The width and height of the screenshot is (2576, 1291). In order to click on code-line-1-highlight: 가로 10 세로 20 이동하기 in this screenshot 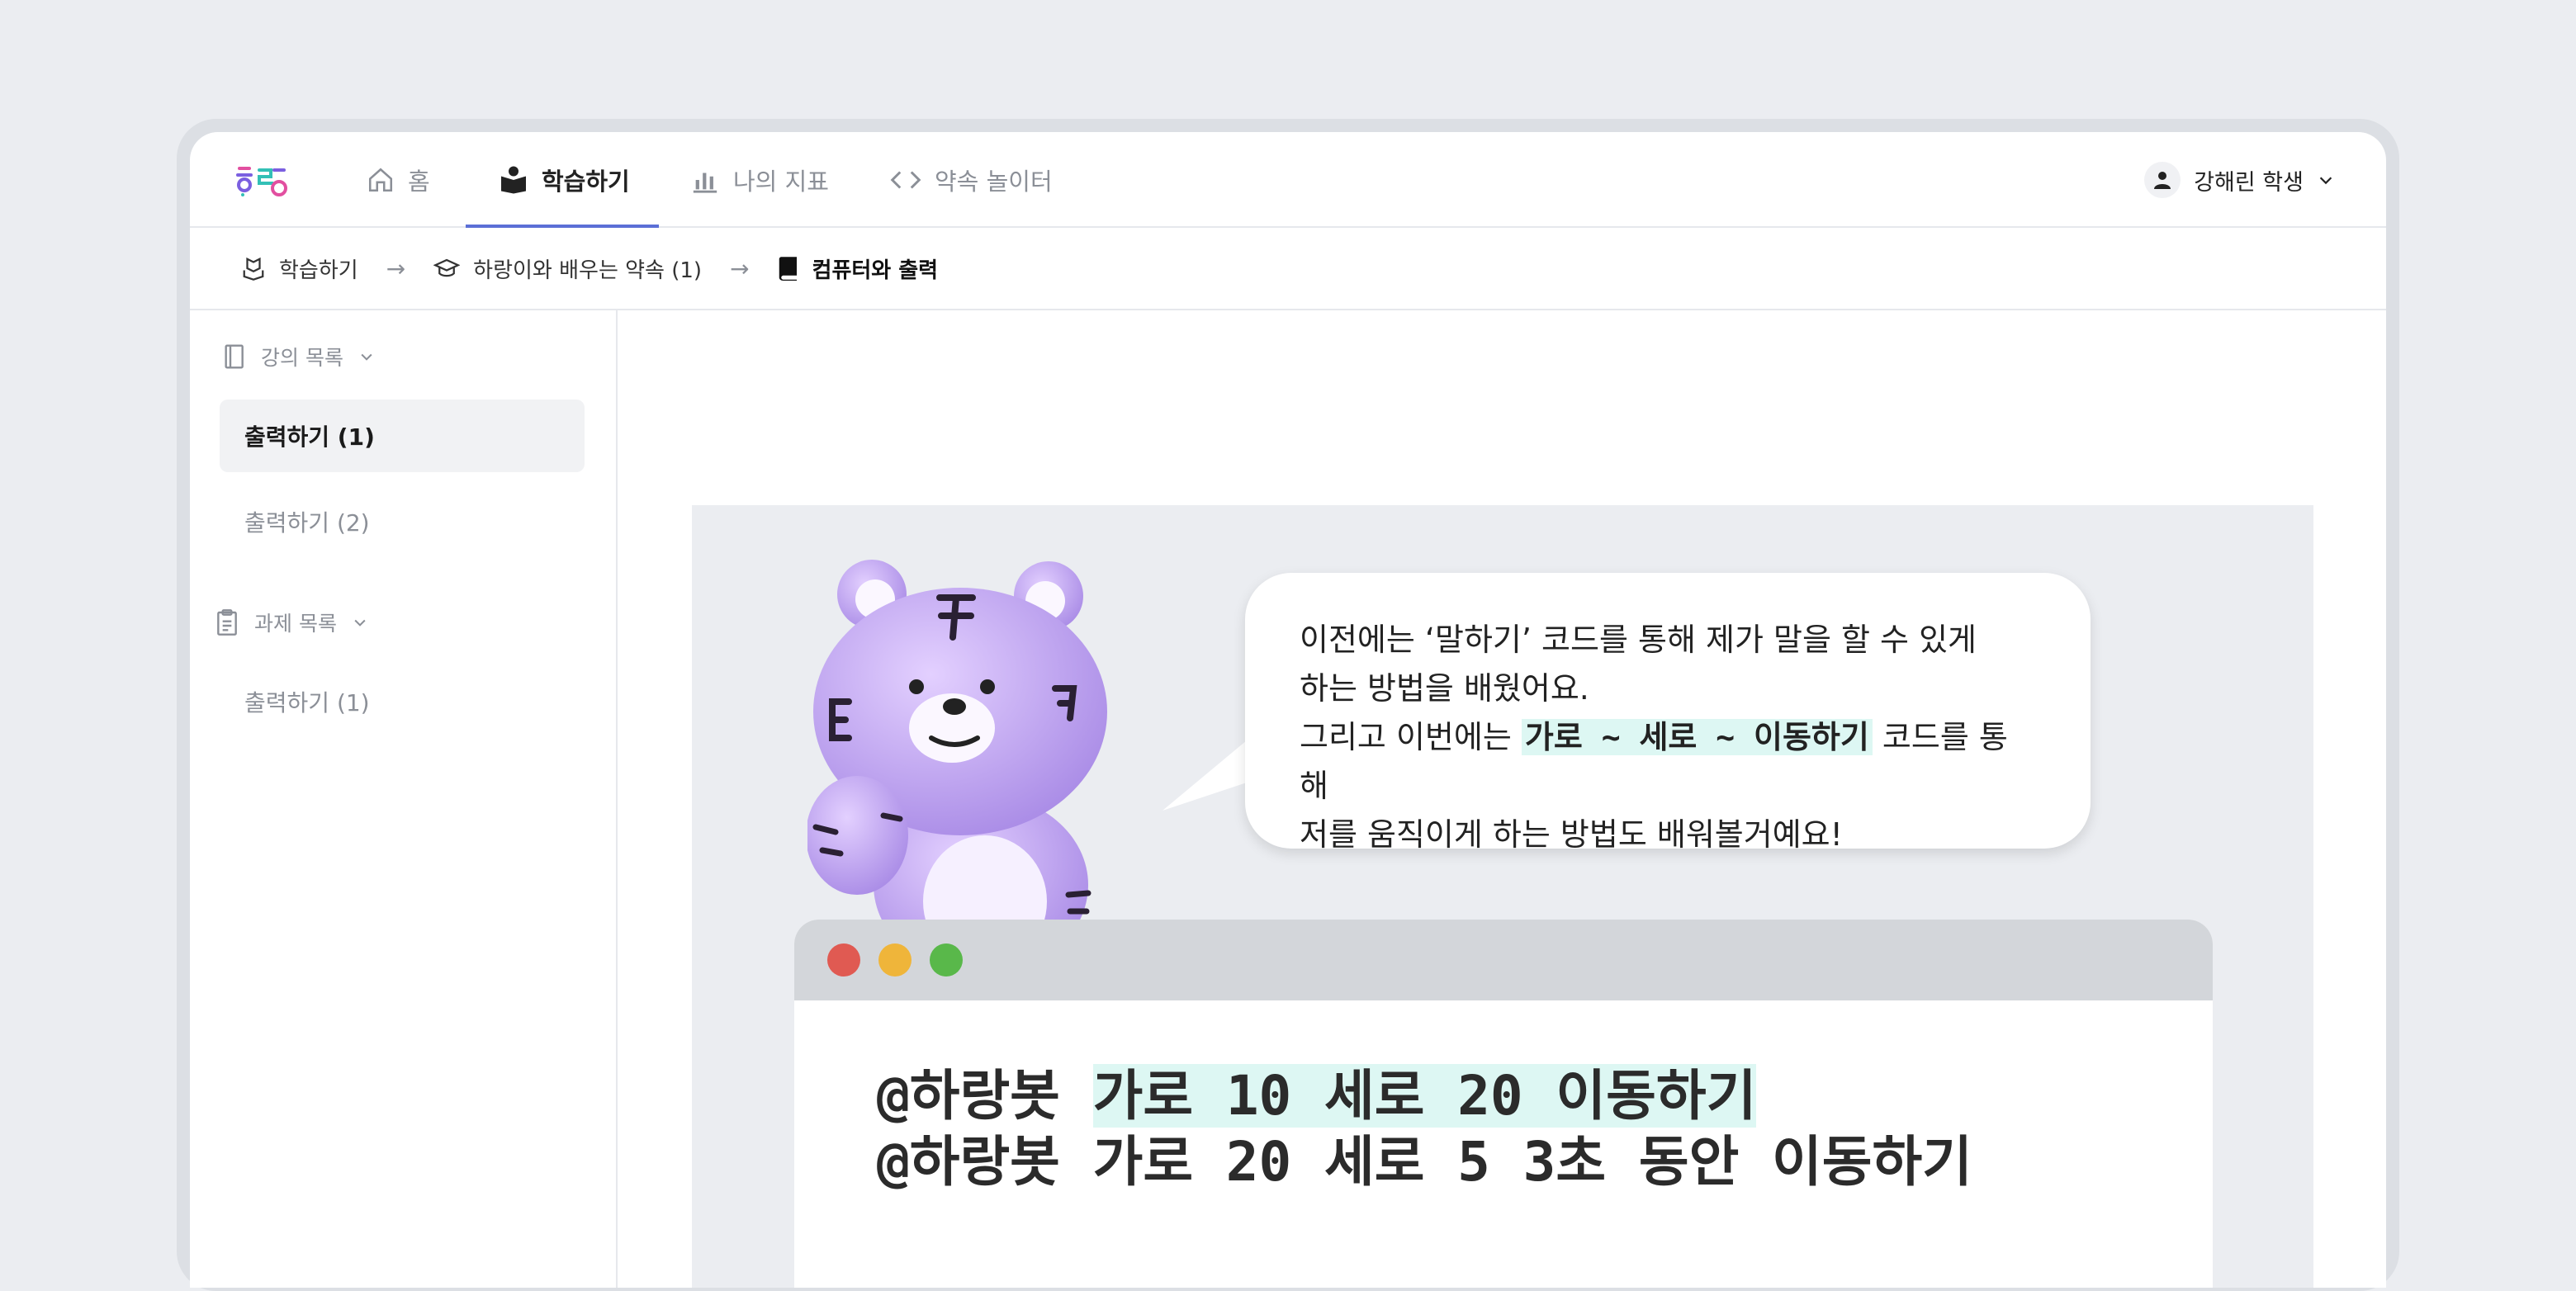, I will do `click(1424, 1096)`.